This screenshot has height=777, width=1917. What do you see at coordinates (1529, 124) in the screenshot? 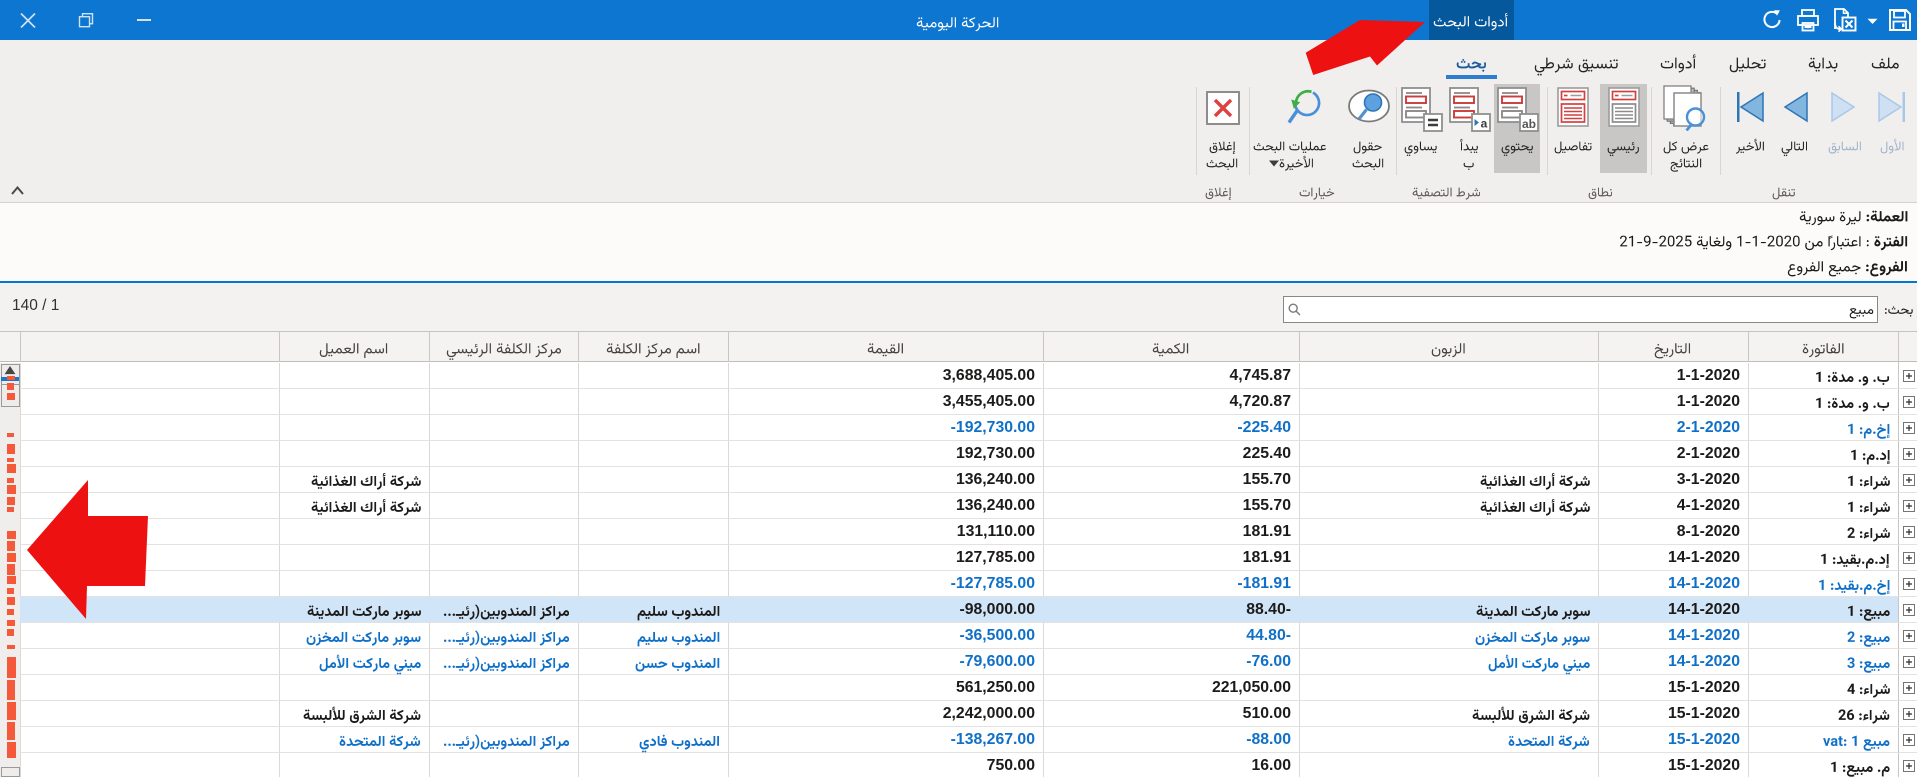
I see `svg-text: ab` at bounding box center [1529, 124].